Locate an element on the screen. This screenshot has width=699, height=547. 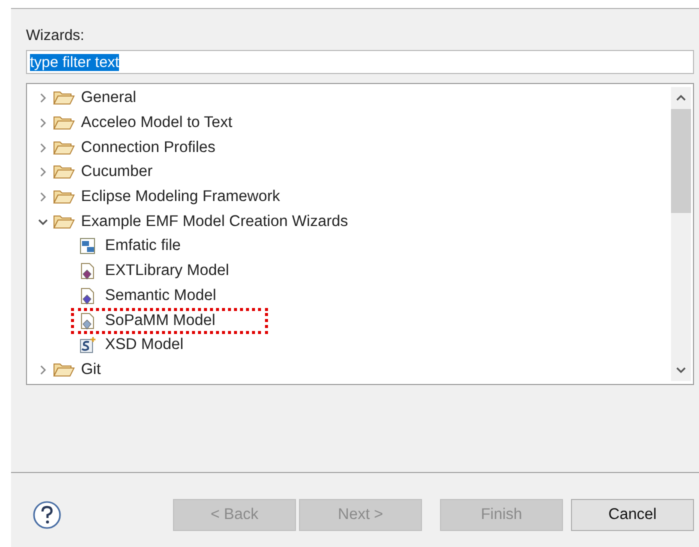
tree-item: XSD Model is located at coordinates (144, 345).